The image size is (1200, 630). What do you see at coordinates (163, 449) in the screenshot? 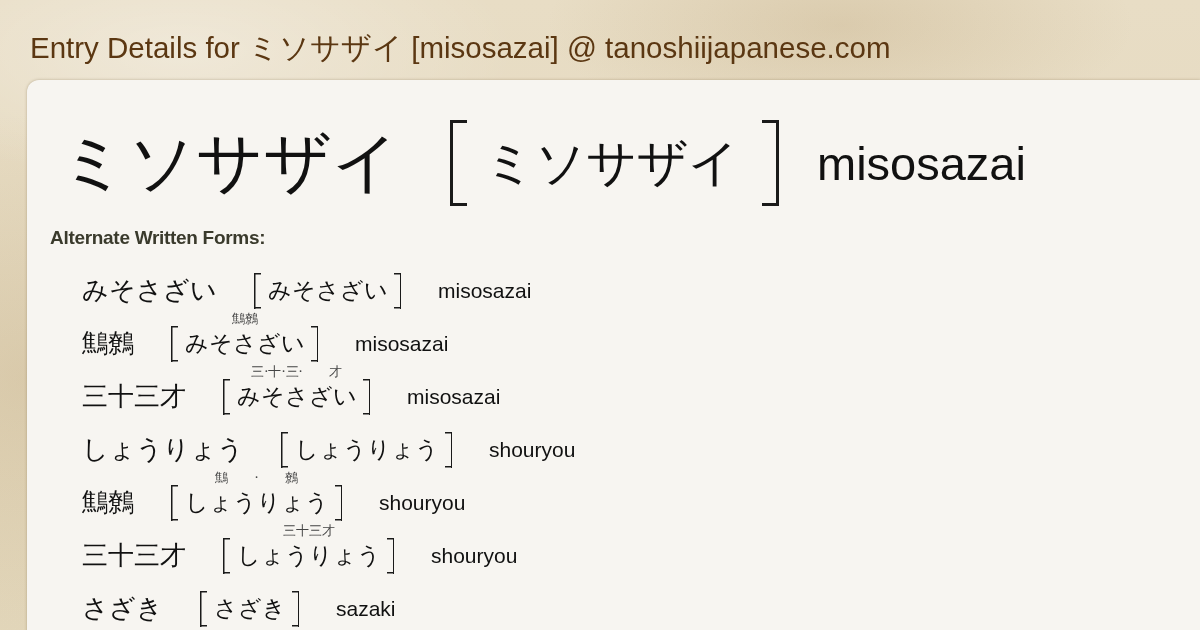
I see `written-form: しょうりょう` at bounding box center [163, 449].